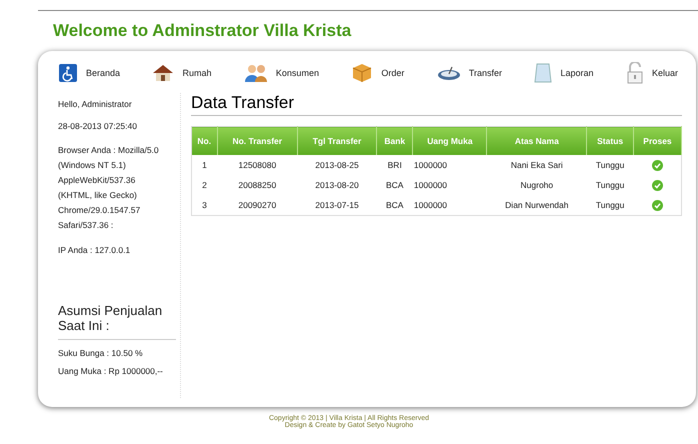  Describe the element at coordinates (337, 165) in the screenshot. I see `table-cell: 2013-08-25` at that location.